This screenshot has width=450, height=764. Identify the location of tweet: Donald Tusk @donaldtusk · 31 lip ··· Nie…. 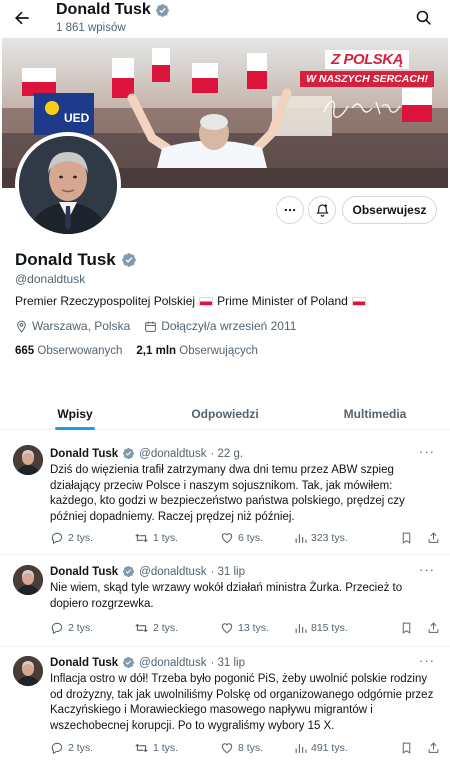
(225, 601).